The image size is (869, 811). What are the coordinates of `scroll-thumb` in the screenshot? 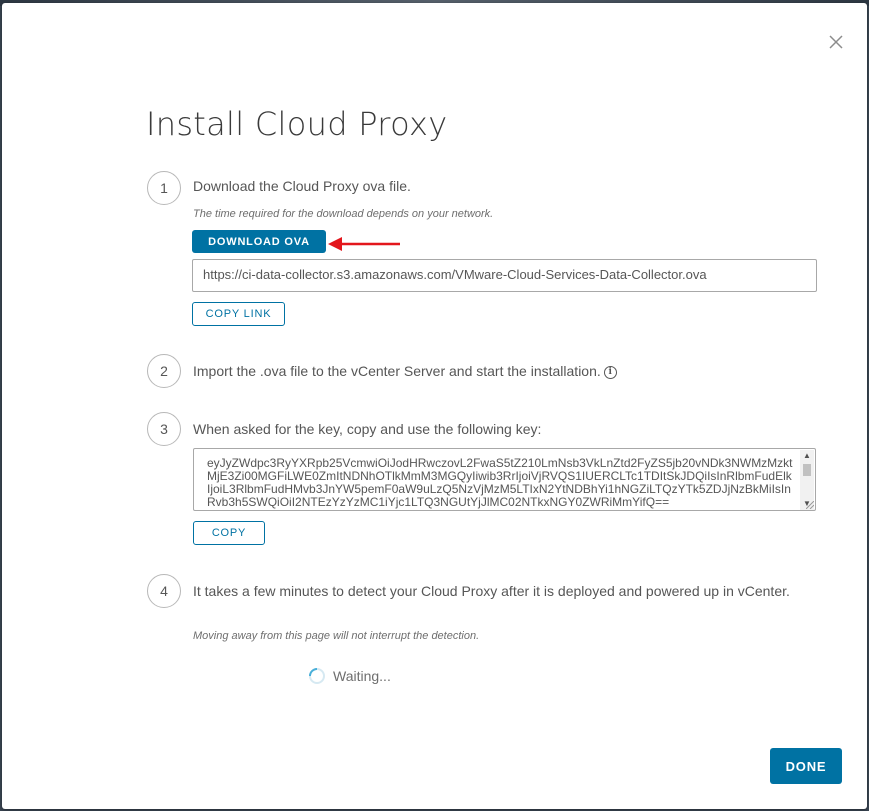 It's located at (807, 470).